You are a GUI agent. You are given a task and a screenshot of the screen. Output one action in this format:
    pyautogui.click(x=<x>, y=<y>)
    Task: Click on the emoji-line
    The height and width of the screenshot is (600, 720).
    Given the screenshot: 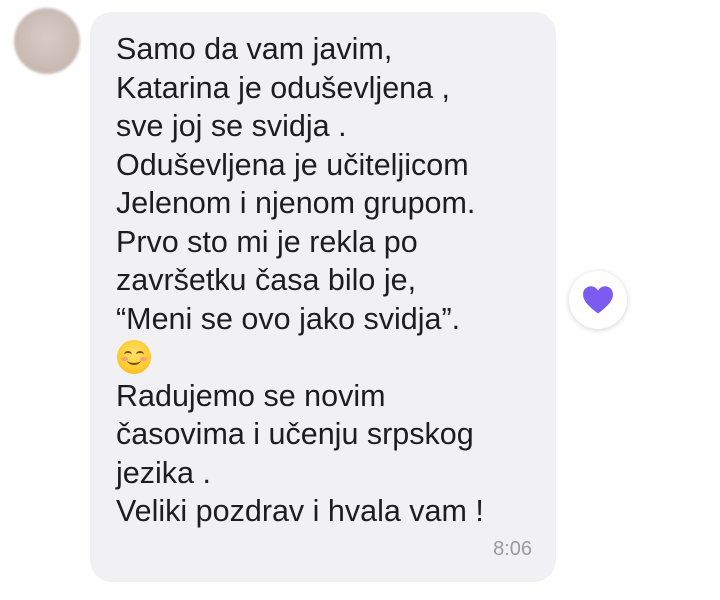 What is the action you would take?
    pyautogui.click(x=331, y=357)
    